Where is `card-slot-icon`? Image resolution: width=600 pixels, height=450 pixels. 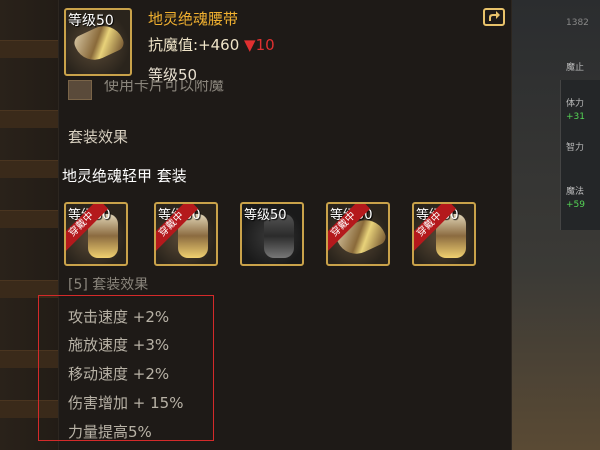 card-slot-icon is located at coordinates (80, 90).